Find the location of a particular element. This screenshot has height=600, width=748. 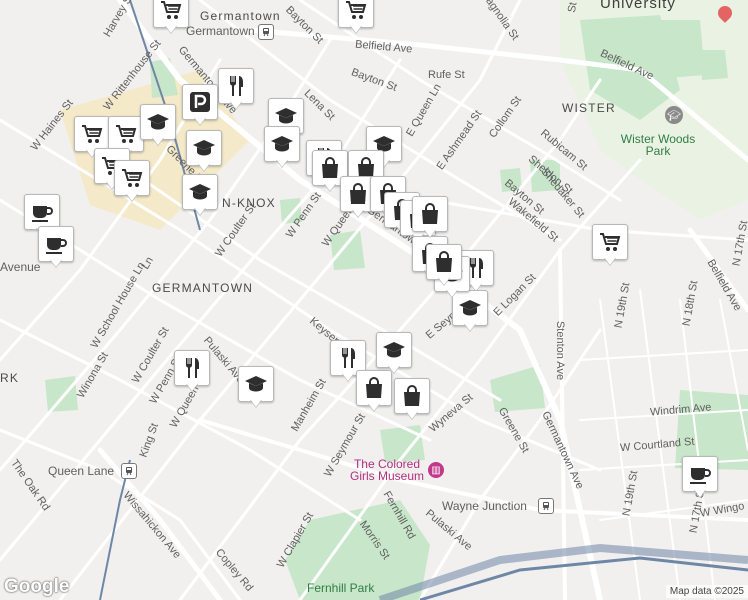

parking-icon is located at coordinates (200, 105).